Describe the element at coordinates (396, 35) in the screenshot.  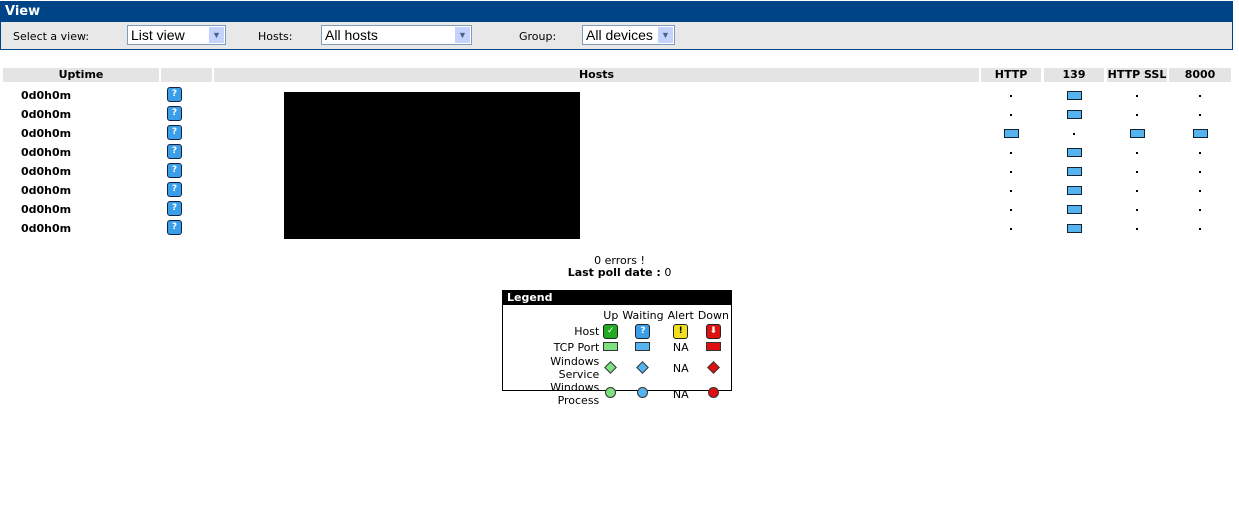
I see `hosts-select: All hosts ▼` at that location.